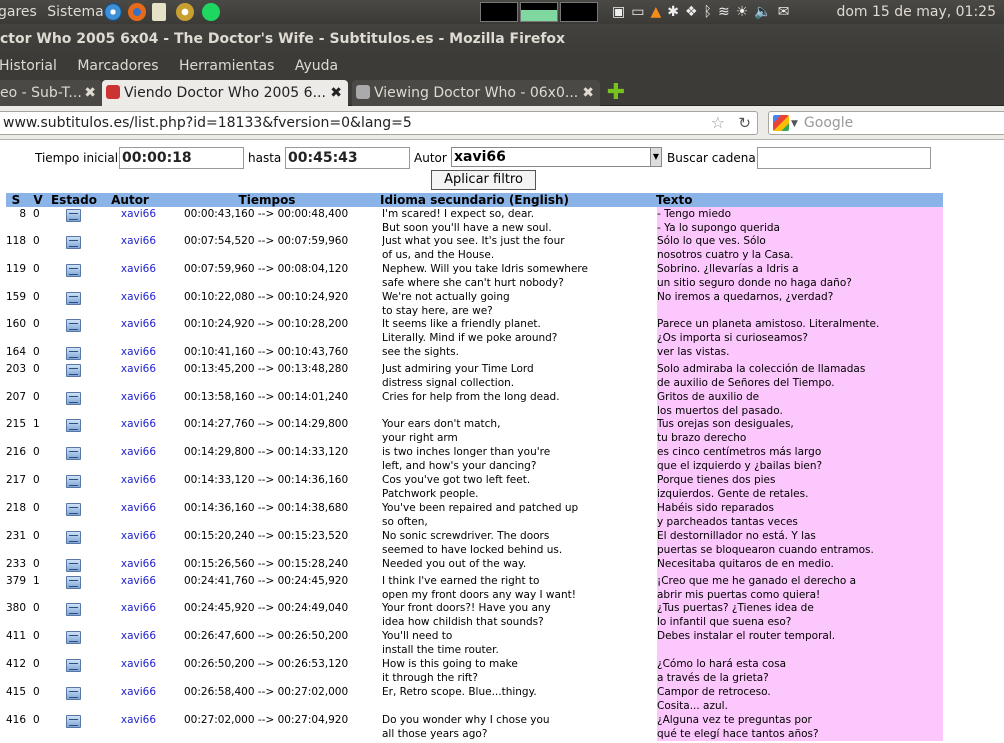  I want to click on cell-texto: Campor de retroceso. Cosita... azul., so click(800, 699).